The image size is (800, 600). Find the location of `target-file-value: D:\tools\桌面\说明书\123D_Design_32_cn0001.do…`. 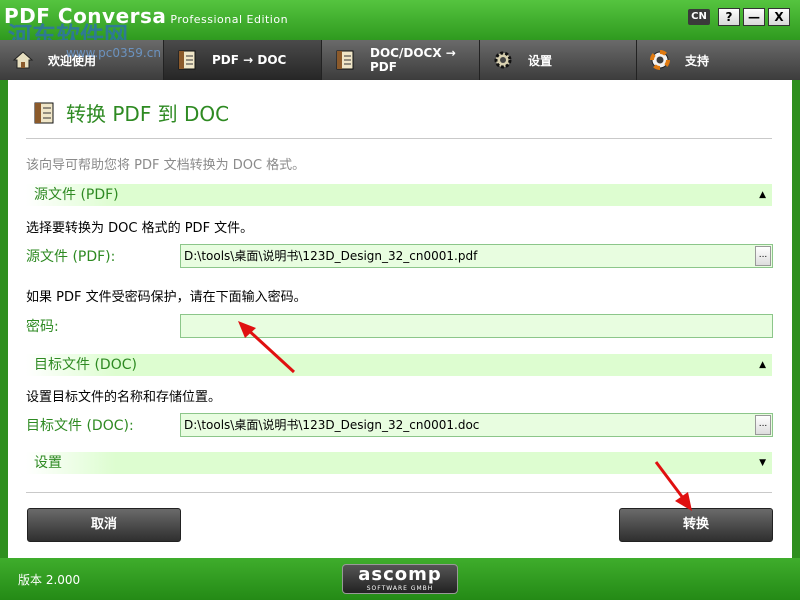

target-file-value: D:\tools\桌面\说明书\123D_Design_32_cn0001.do… is located at coordinates (332, 425).